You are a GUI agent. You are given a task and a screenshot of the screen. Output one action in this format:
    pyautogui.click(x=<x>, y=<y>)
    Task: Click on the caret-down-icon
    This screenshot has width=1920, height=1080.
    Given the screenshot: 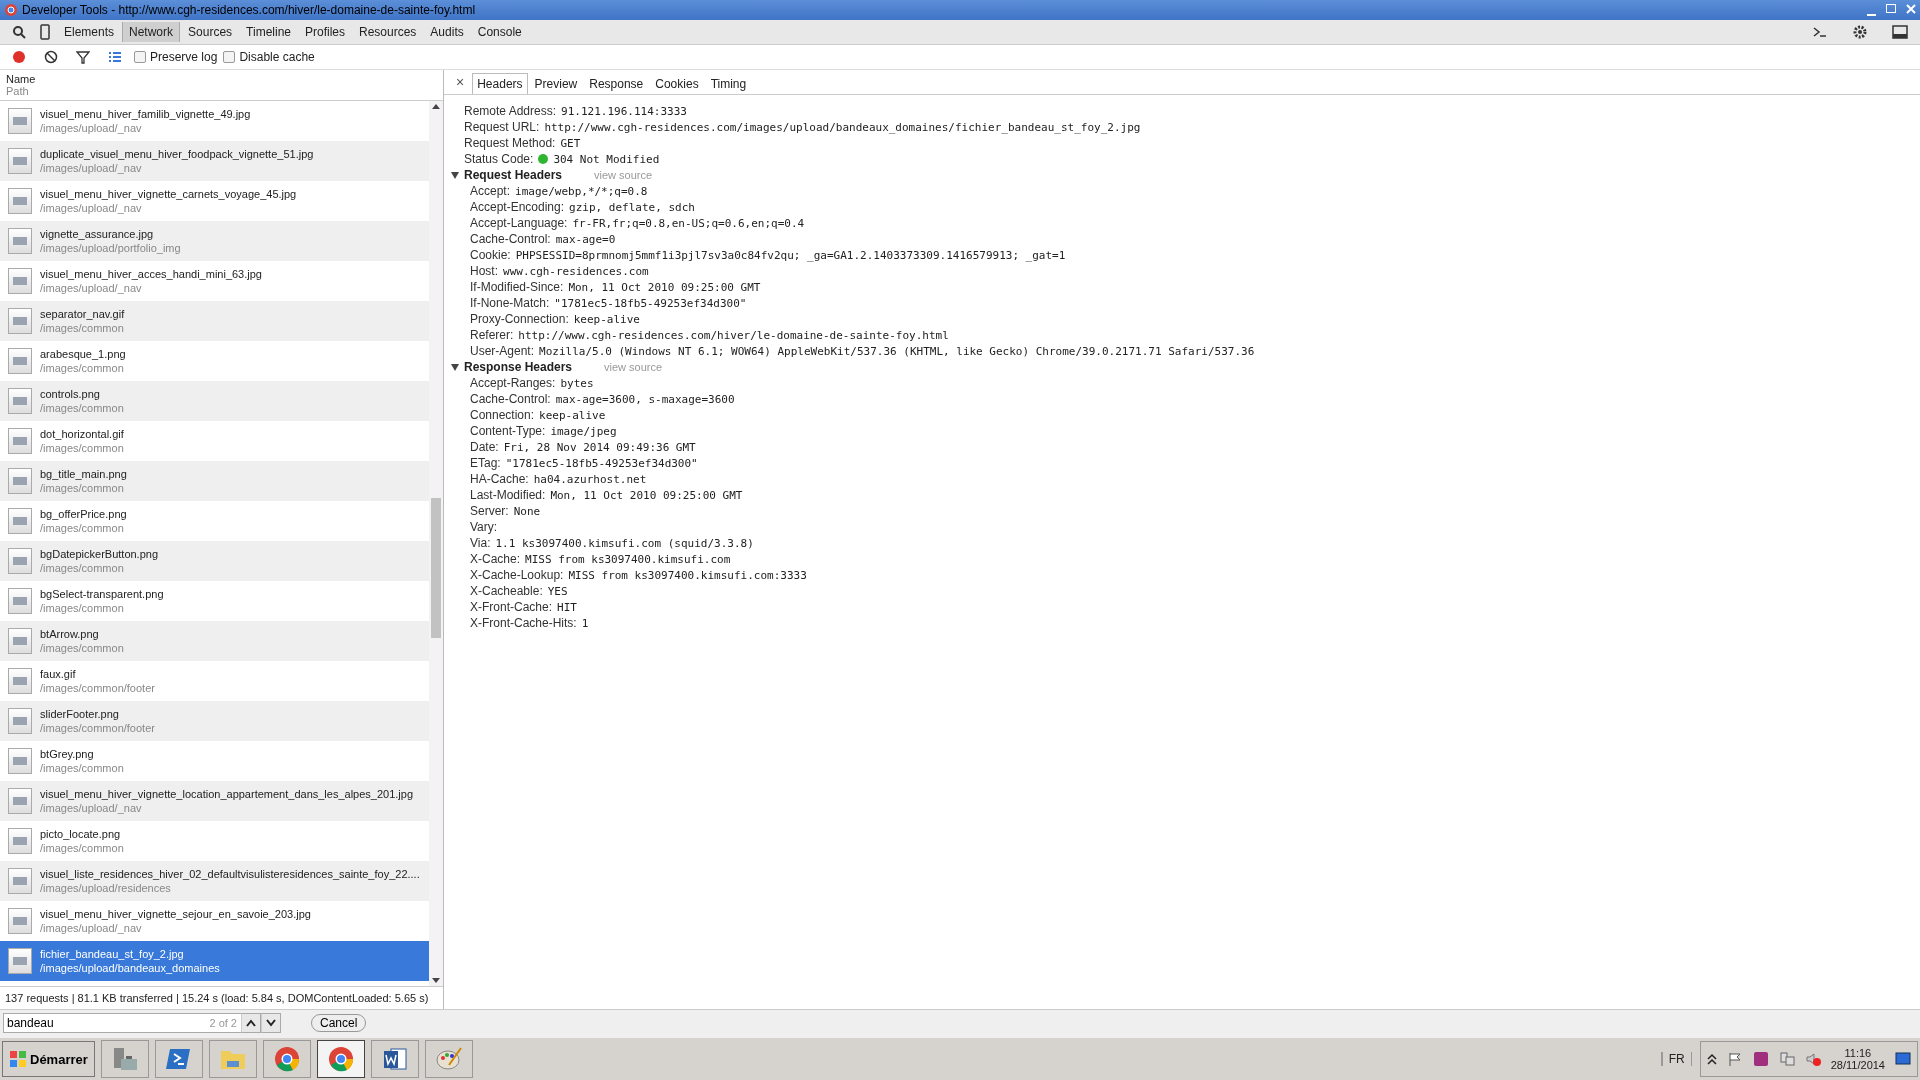 What is the action you would take?
    pyautogui.click(x=271, y=1023)
    